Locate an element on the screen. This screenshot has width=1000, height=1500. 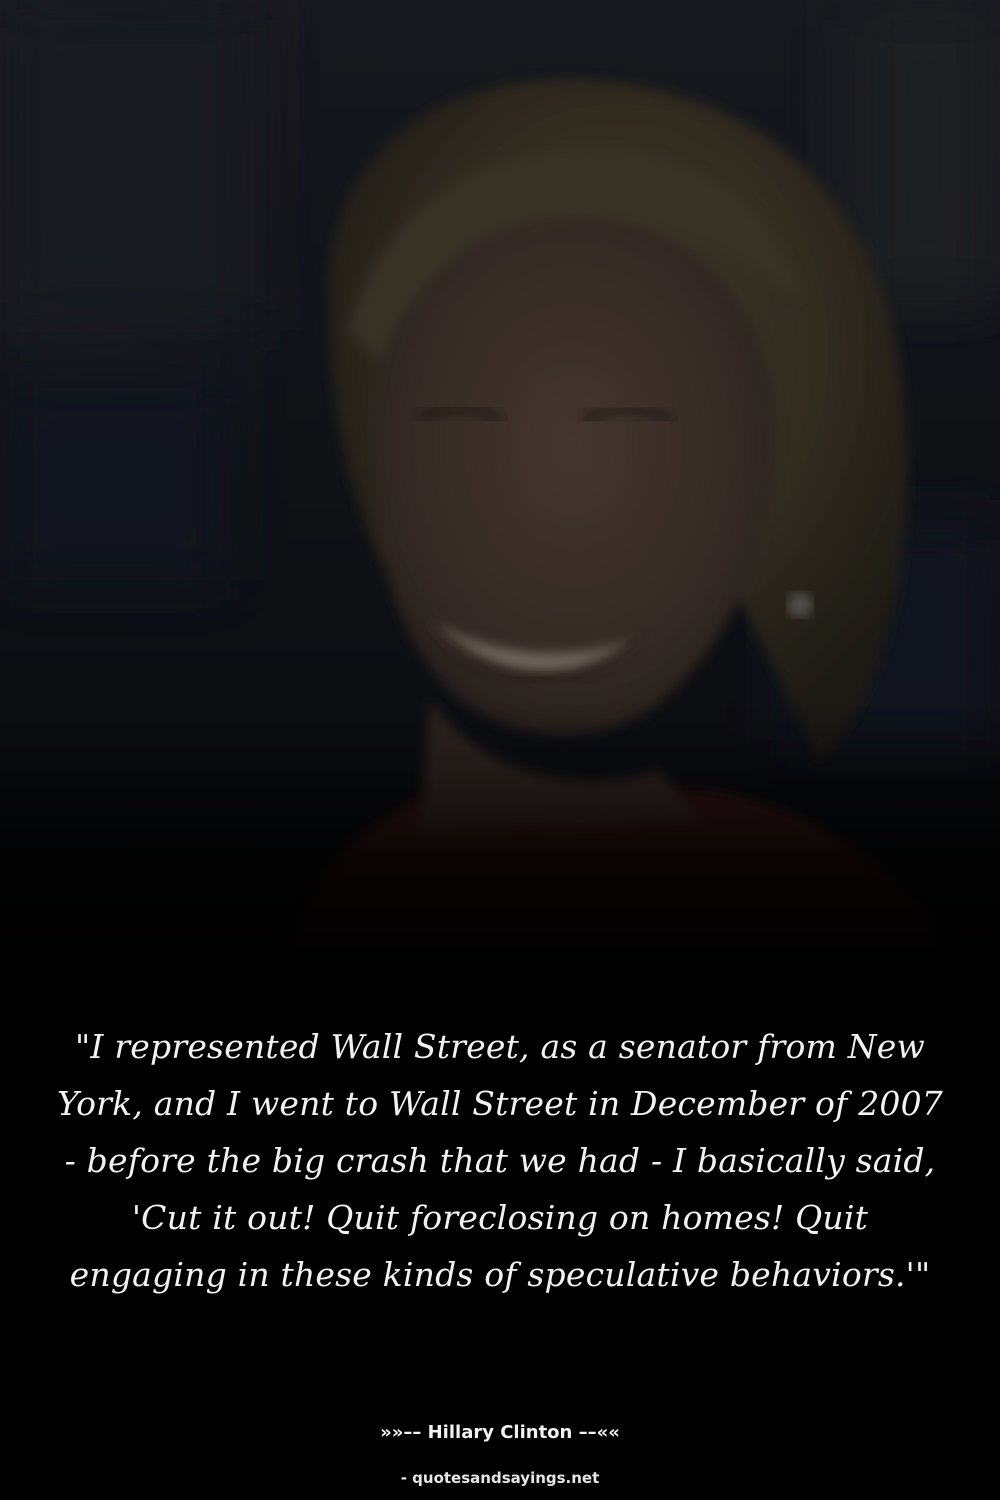
author-attribution: »»–– Hillary Clinton ––«« is located at coordinates (500, 1432).